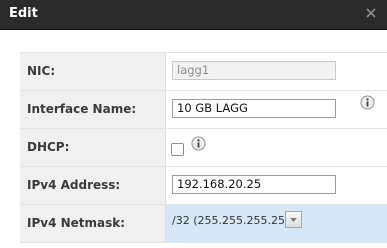  Describe the element at coordinates (293, 219) in the screenshot. I see `chevron-down-icon` at that location.